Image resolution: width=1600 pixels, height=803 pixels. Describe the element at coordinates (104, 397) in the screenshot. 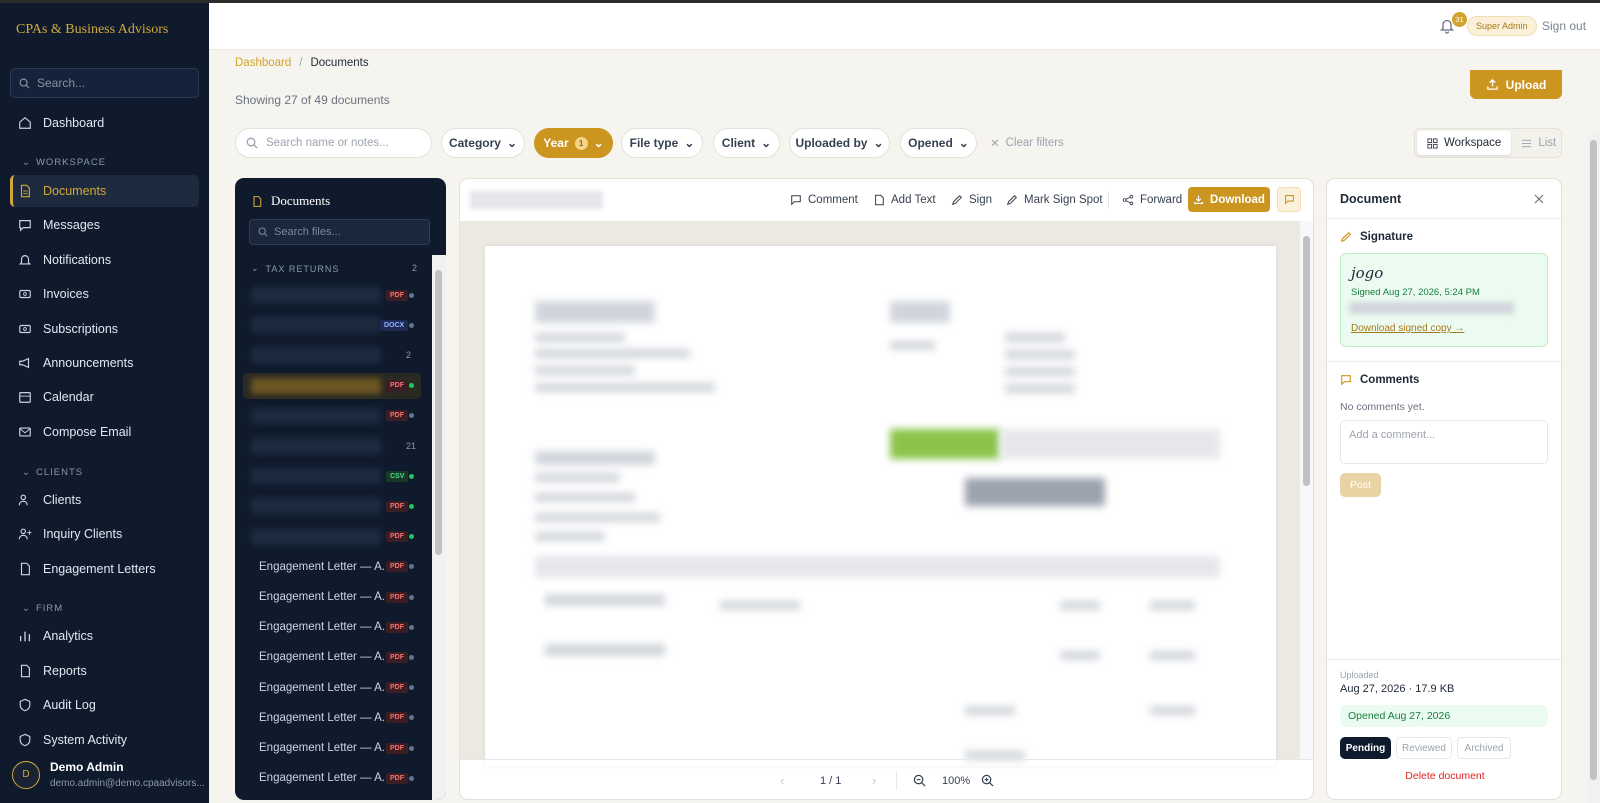

I see `sidebar-item-calendar: Calendar` at that location.